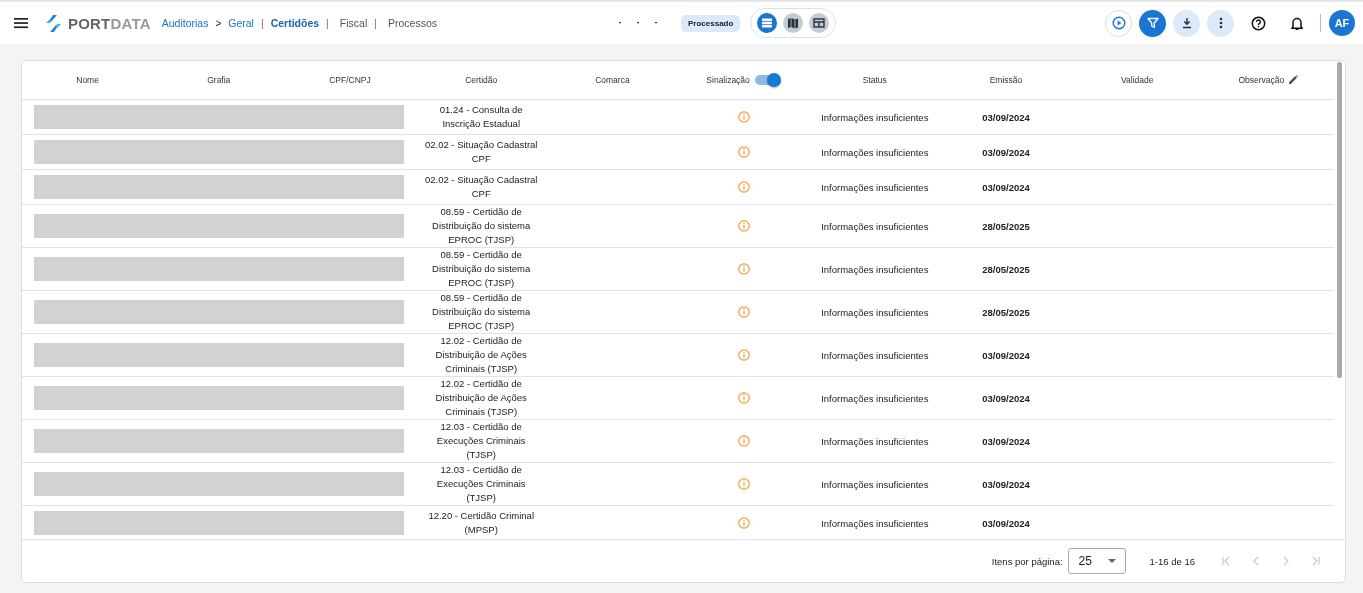 The width and height of the screenshot is (1363, 593). I want to click on column-header: Sinalização, so click(728, 80).